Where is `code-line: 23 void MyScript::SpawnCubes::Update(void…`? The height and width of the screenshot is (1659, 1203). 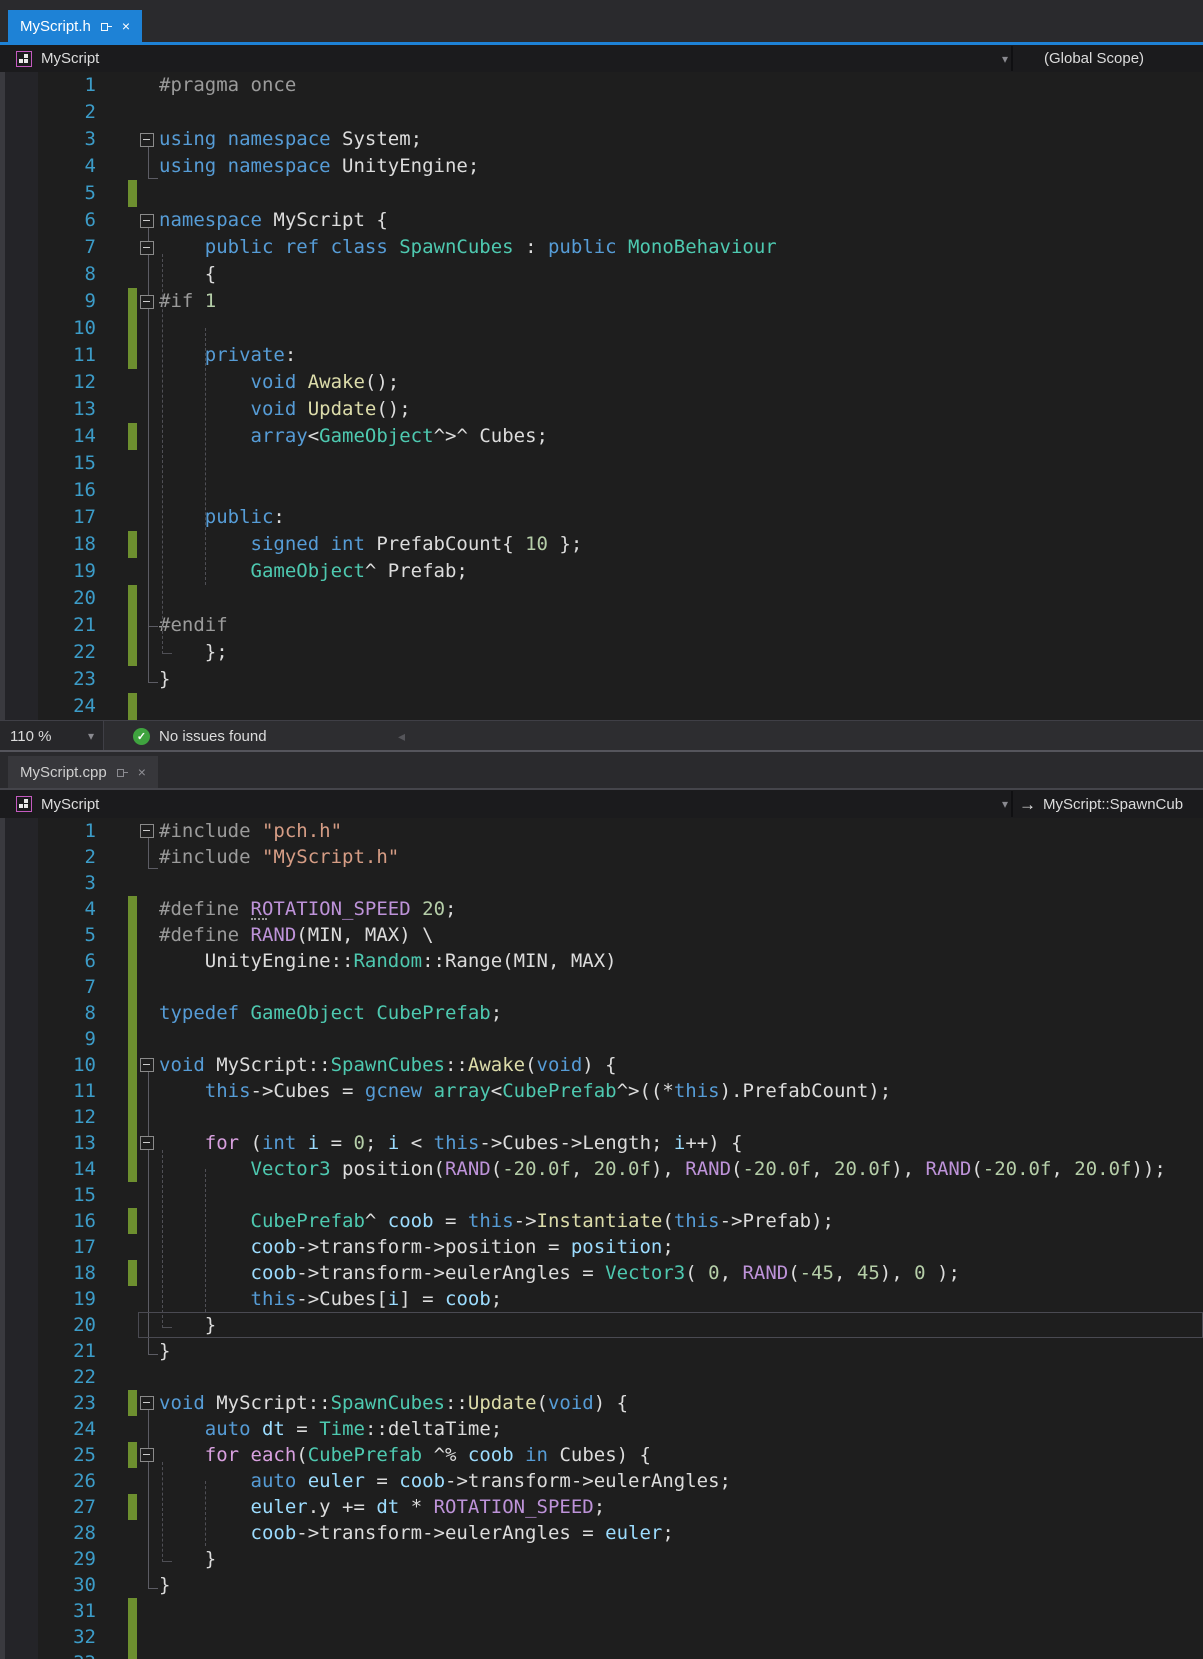 code-line: 23 void MyScript::SpawnCubes::Update(void… is located at coordinates (601, 1403).